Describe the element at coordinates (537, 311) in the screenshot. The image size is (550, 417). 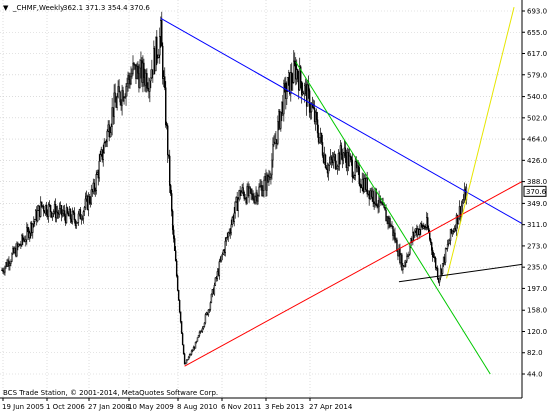
I see `y-tick-label: 158.0` at that location.